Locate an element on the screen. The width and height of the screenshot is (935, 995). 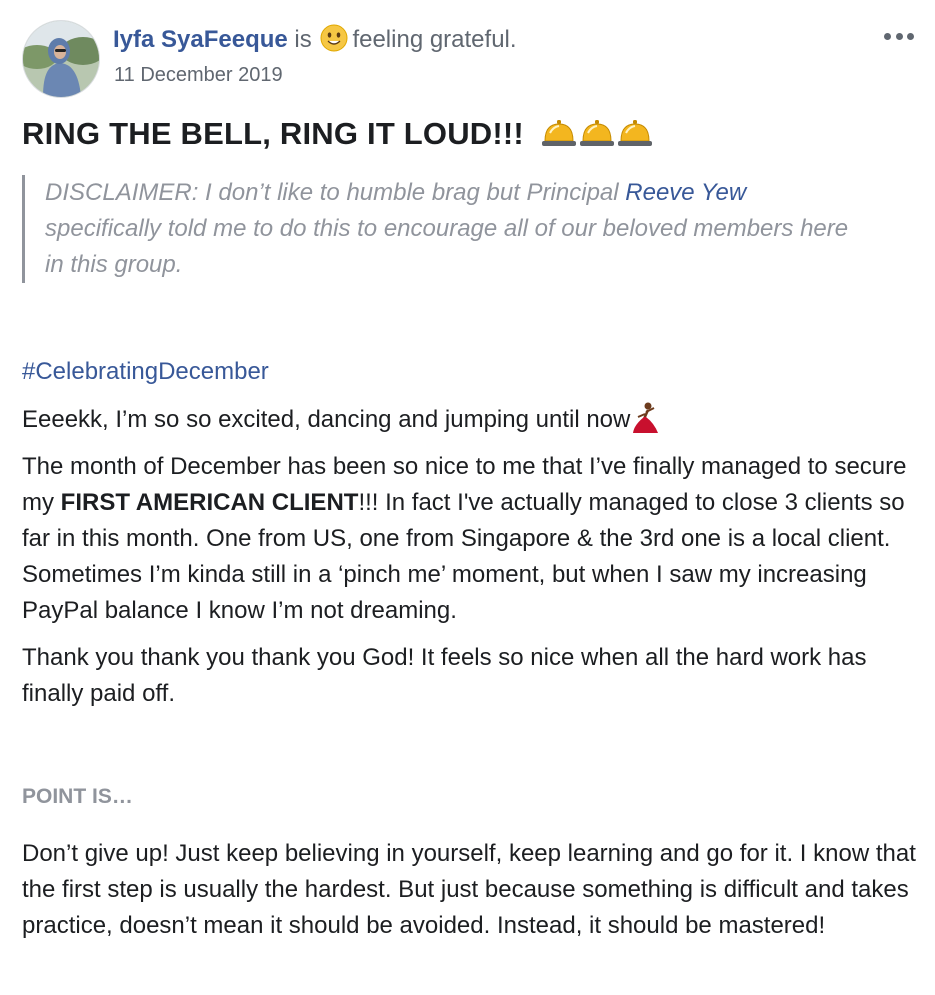
feeling-text: feeling grateful. is located at coordinates (434, 39).